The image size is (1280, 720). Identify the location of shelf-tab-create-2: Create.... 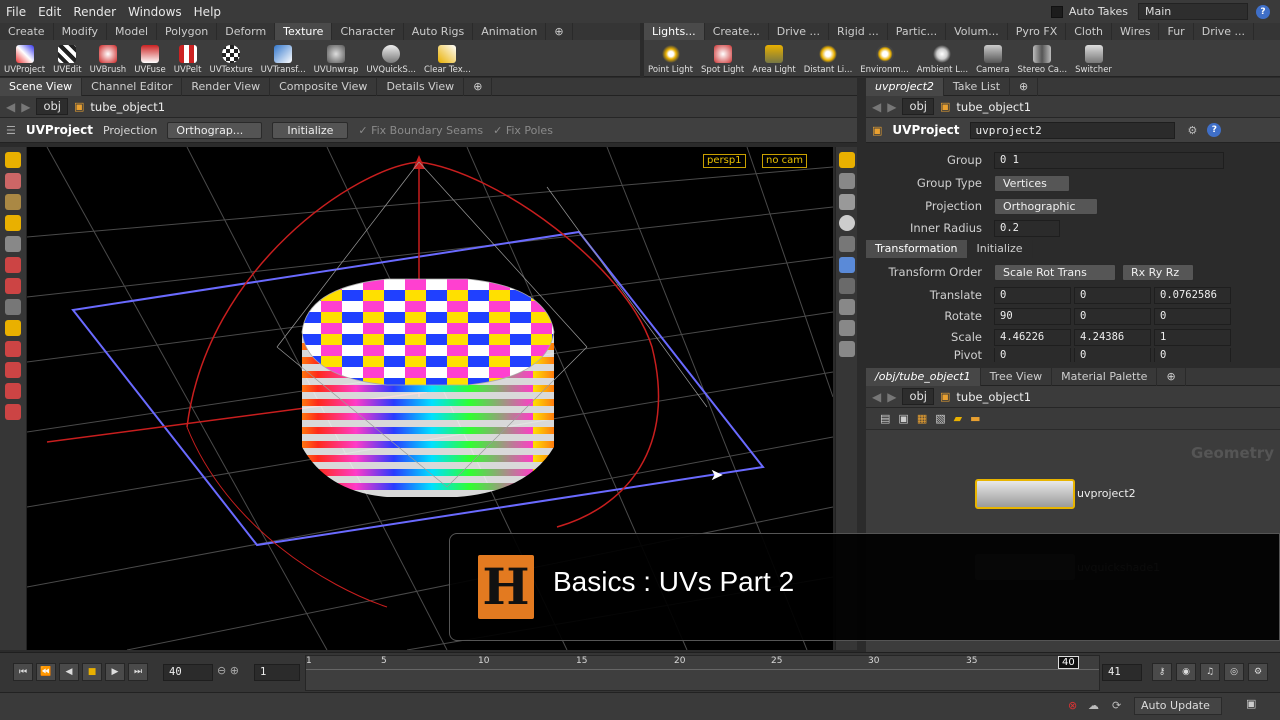
(737, 31).